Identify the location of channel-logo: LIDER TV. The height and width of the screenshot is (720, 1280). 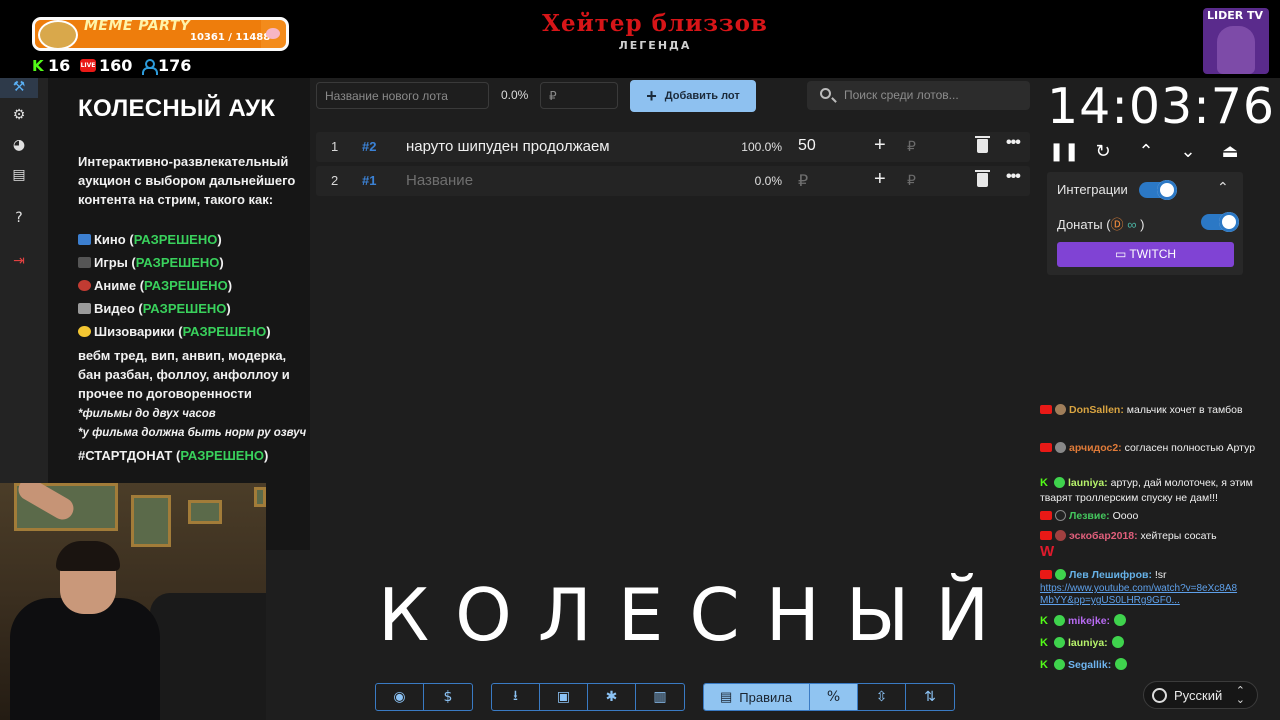
(1236, 41).